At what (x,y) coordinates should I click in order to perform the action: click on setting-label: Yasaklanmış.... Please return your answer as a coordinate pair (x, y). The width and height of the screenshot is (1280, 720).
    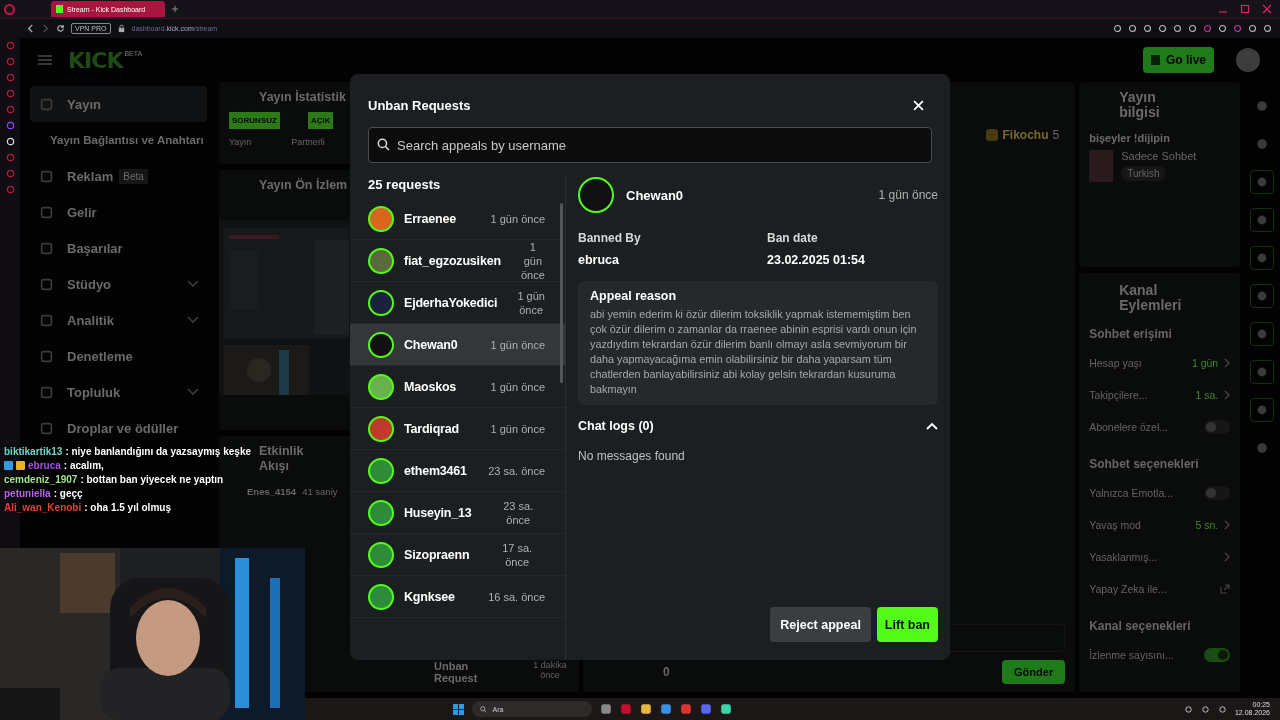
    Looking at the image, I should click on (1123, 557).